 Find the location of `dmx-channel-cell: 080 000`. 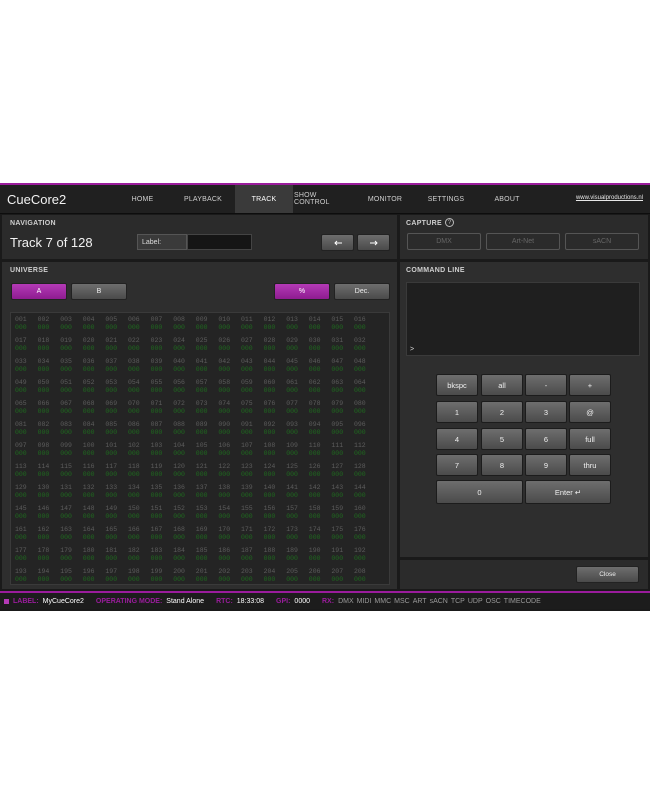

dmx-channel-cell: 080 000 is located at coordinates (365, 408).